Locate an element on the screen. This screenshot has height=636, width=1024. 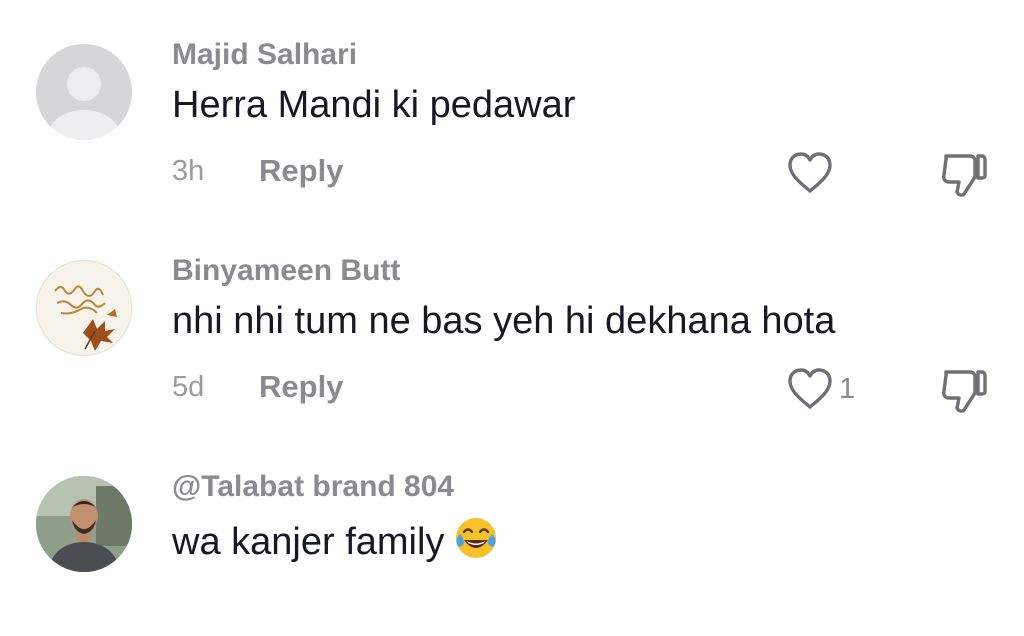
calligraphy-leaf-avatar is located at coordinates (84, 308).